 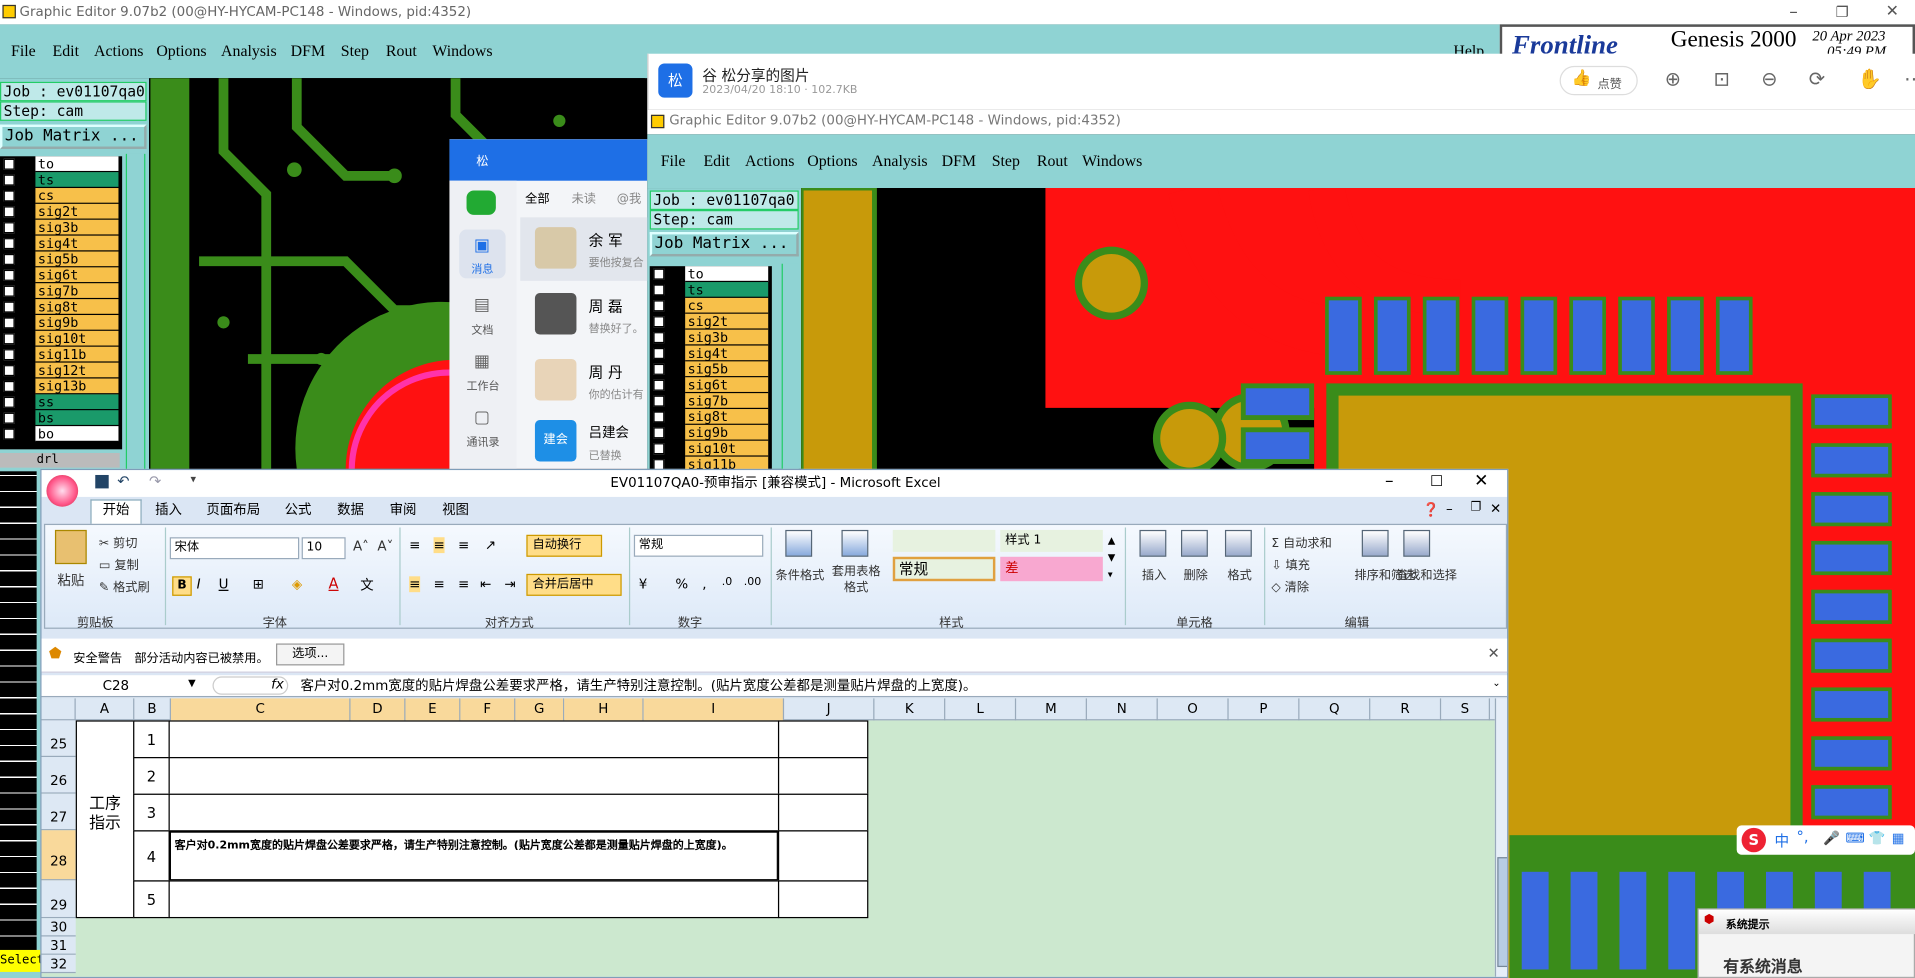 What do you see at coordinates (77, 354) in the screenshot?
I see `layer-name: sig11b` at bounding box center [77, 354].